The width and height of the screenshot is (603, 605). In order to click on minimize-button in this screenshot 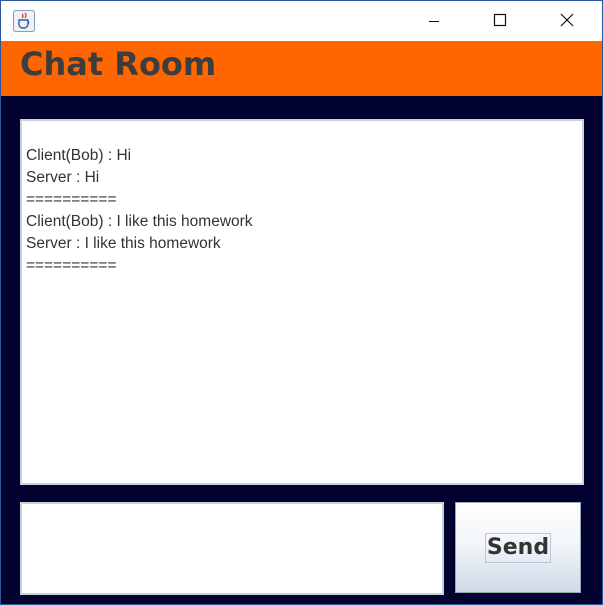, I will do `click(434, 21)`.